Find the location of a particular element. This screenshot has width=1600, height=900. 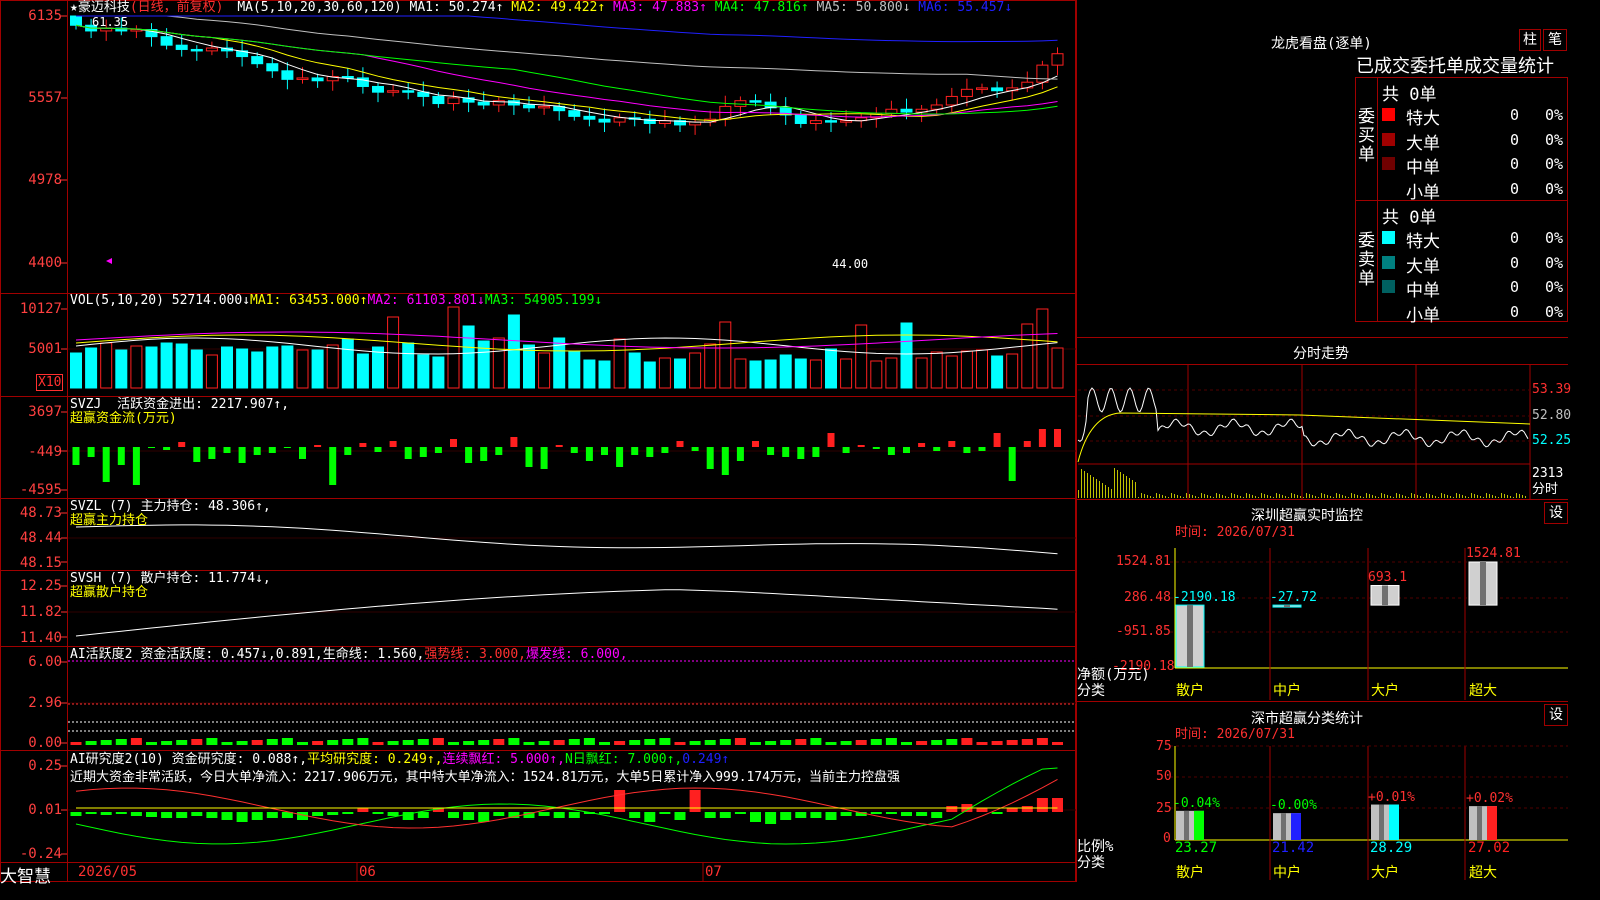

lhb-tabs: 已成交委托单成交量统计 is located at coordinates (1455, 65).